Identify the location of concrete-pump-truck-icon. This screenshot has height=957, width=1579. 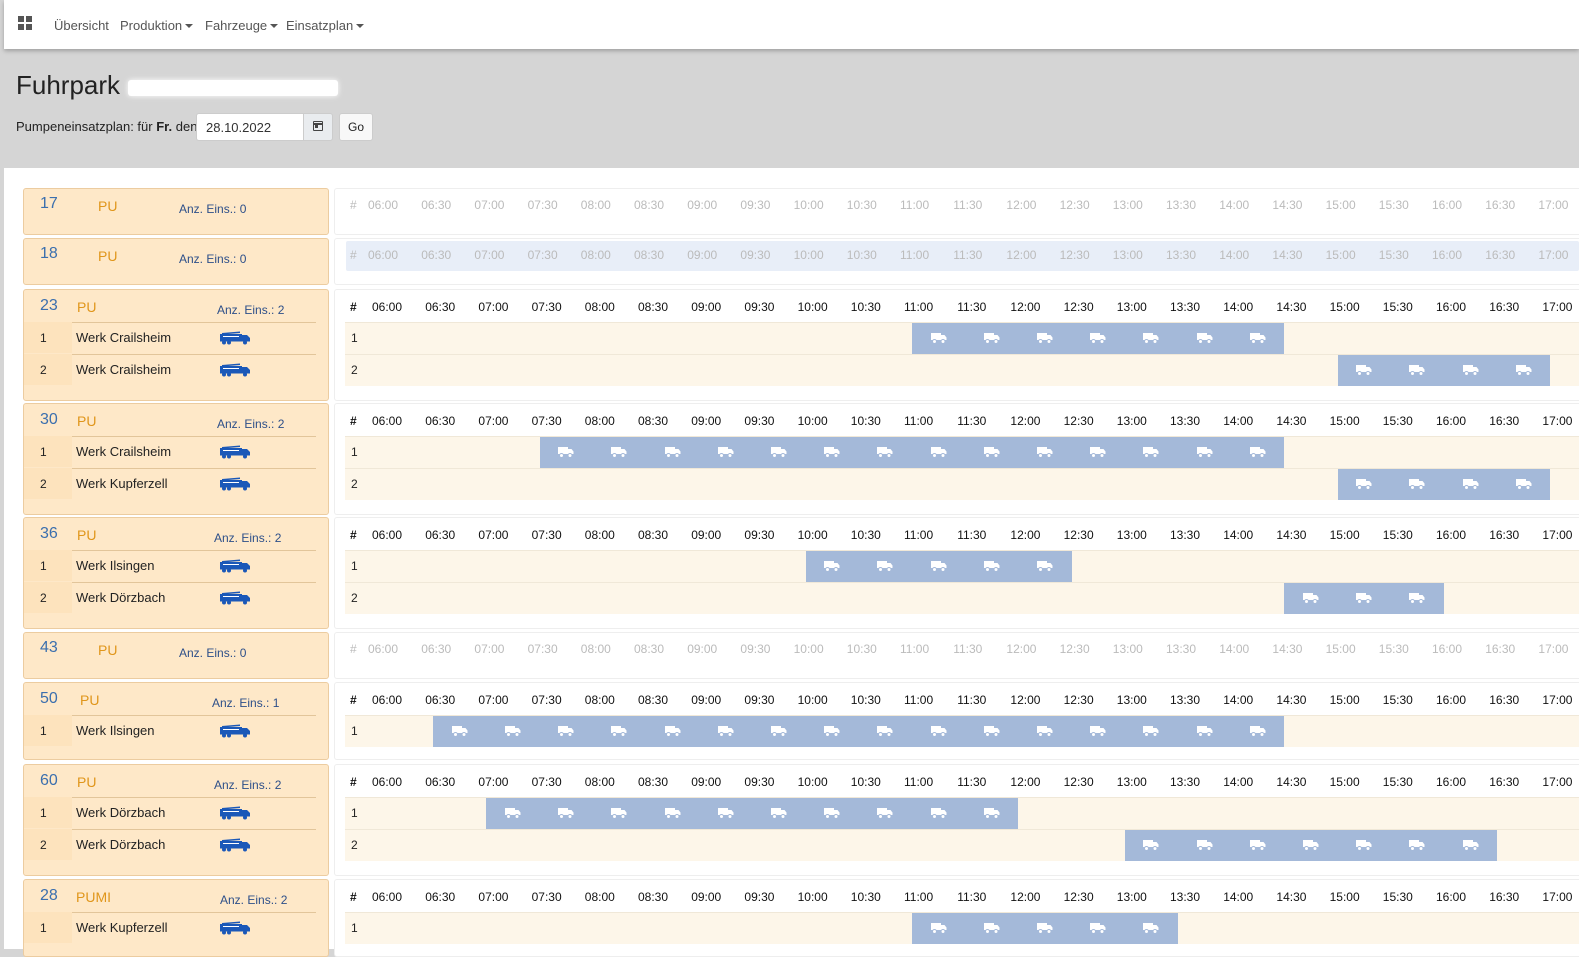
(235, 370).